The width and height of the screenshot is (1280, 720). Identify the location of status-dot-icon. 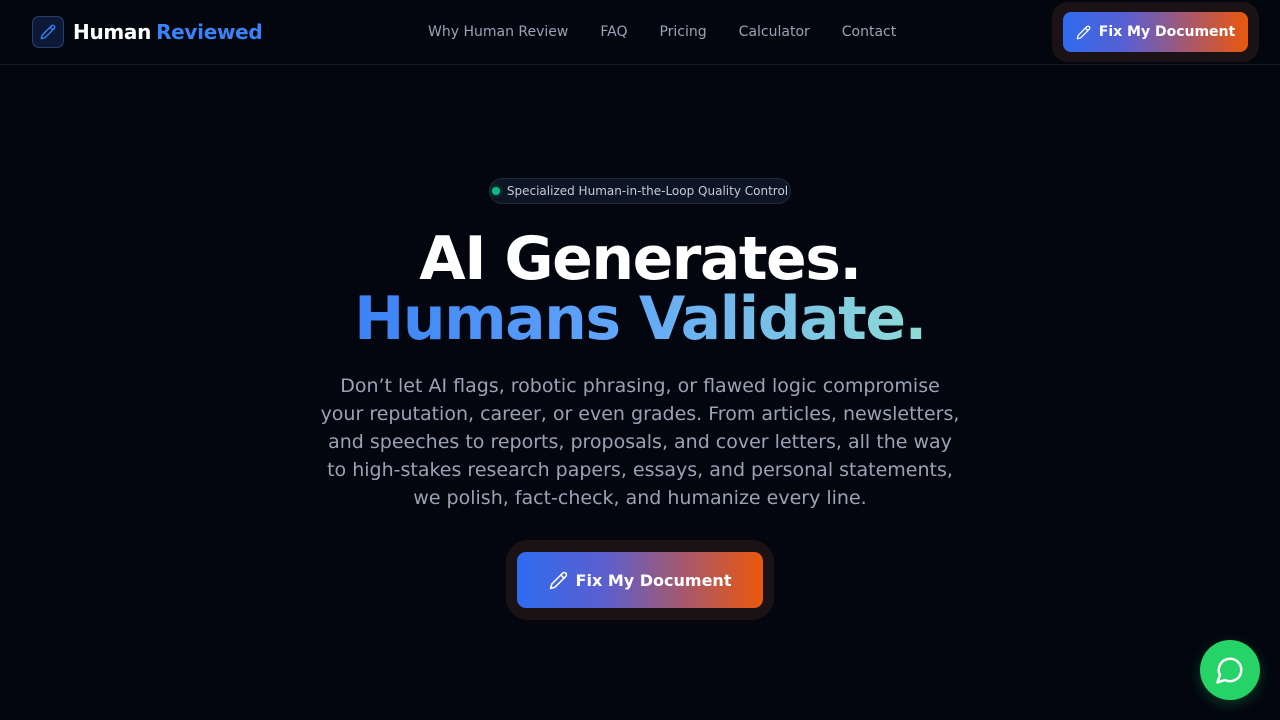
(495, 191).